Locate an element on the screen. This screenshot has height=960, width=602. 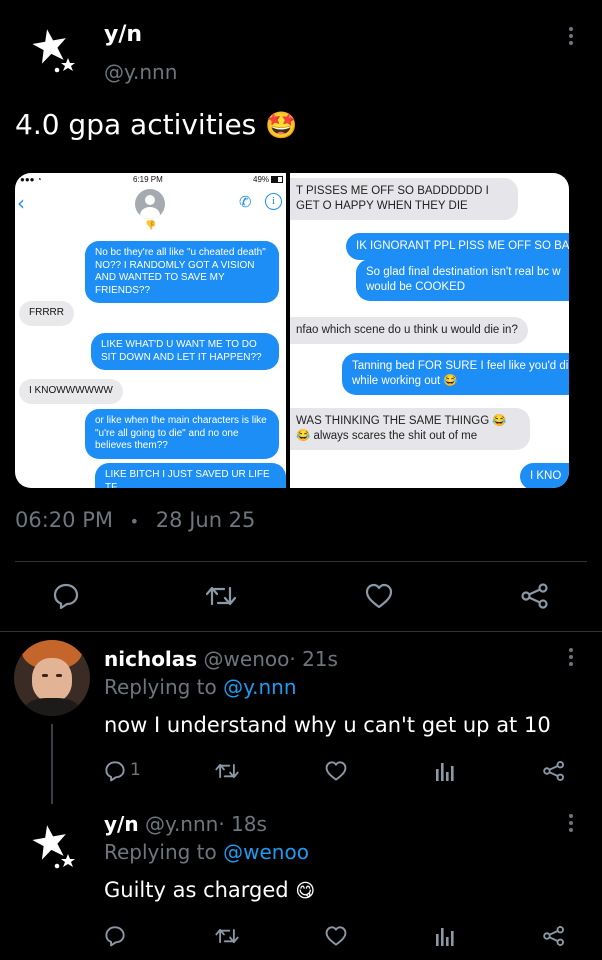
tweet-text-row: 4.0 gpa activities 🤩 is located at coordinates (156, 124).